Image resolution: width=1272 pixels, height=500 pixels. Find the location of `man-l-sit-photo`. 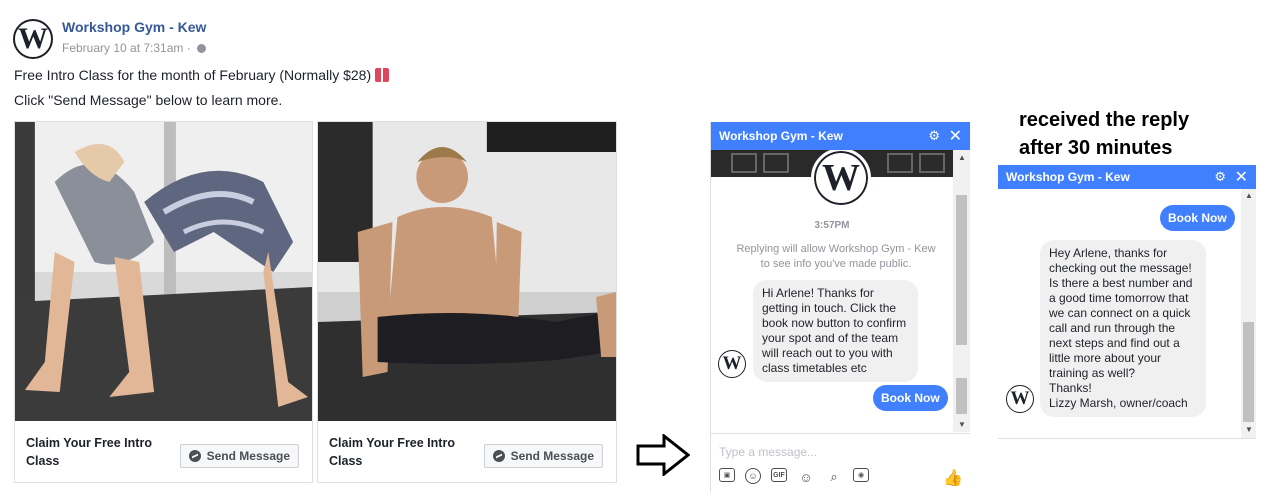

man-l-sit-photo is located at coordinates (467, 271).